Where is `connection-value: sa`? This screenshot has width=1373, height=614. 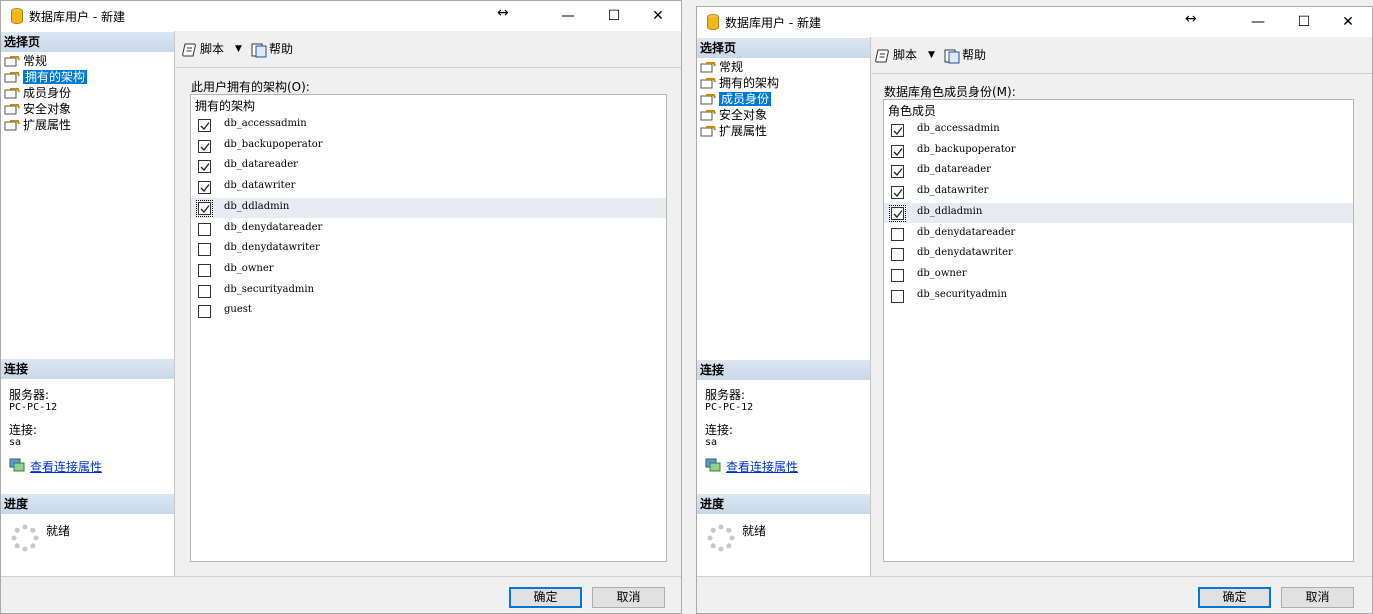
connection-value: sa is located at coordinates (15, 442).